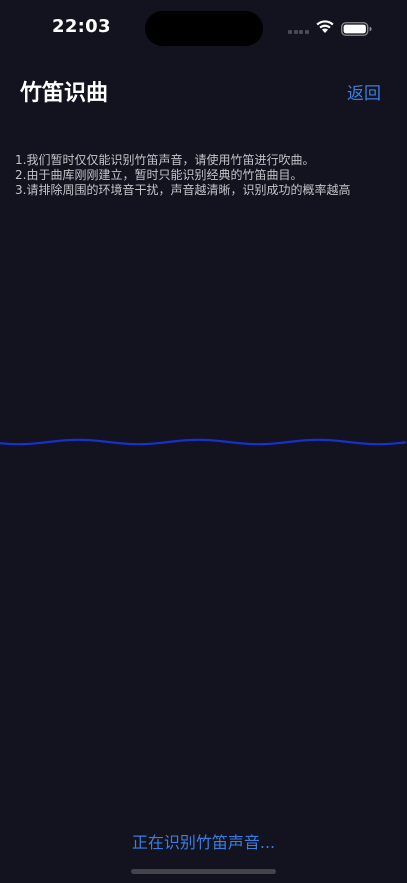 The height and width of the screenshot is (883, 407). I want to click on waveform-line, so click(203, 442).